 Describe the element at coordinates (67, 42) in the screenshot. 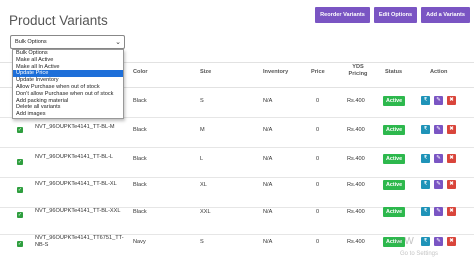

I see `bulk-options-select: Bulk Options ⌄` at that location.